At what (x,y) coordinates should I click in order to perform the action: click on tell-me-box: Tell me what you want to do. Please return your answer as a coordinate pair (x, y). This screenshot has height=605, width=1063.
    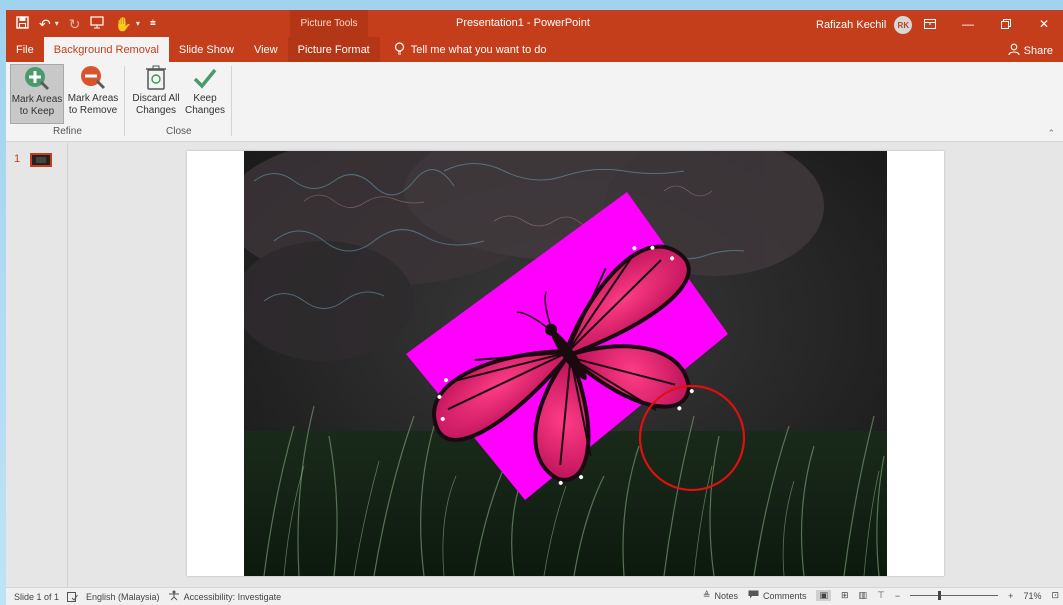
    Looking at the image, I should click on (463, 49).